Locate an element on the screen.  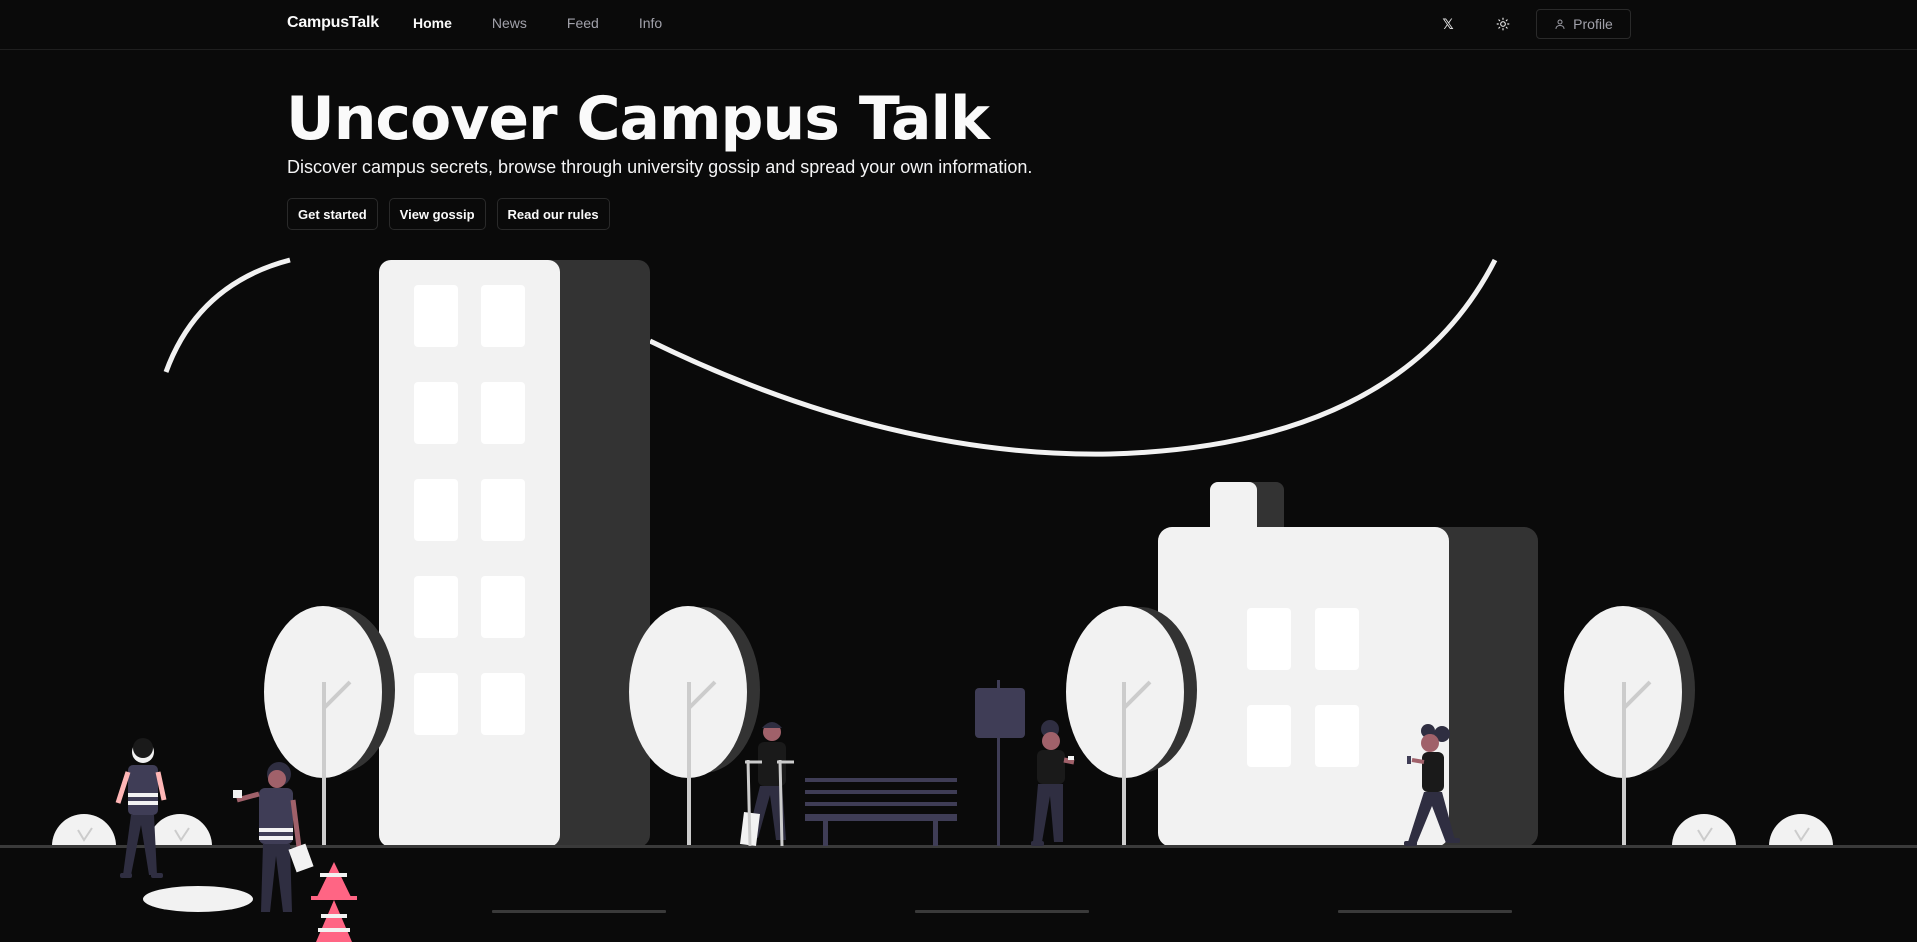
traffic-cones is located at coordinates (334, 902).